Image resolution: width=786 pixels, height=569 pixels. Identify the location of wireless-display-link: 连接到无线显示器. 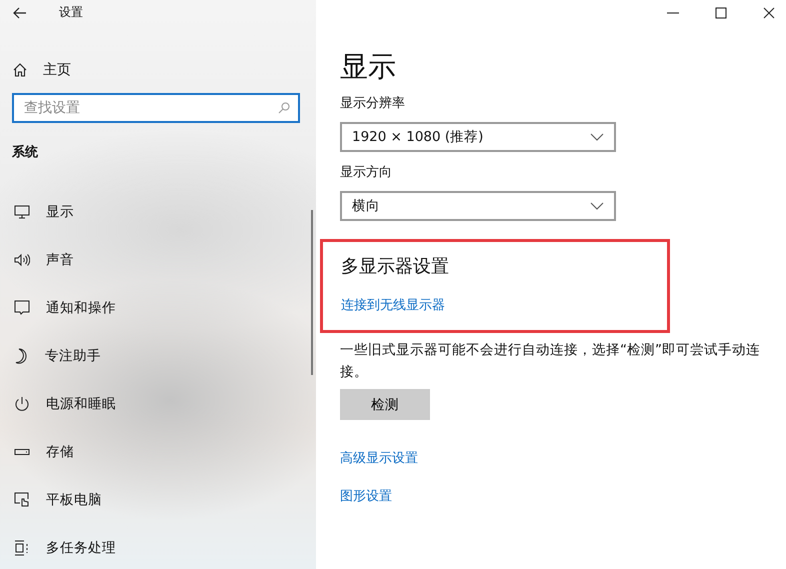
(393, 305).